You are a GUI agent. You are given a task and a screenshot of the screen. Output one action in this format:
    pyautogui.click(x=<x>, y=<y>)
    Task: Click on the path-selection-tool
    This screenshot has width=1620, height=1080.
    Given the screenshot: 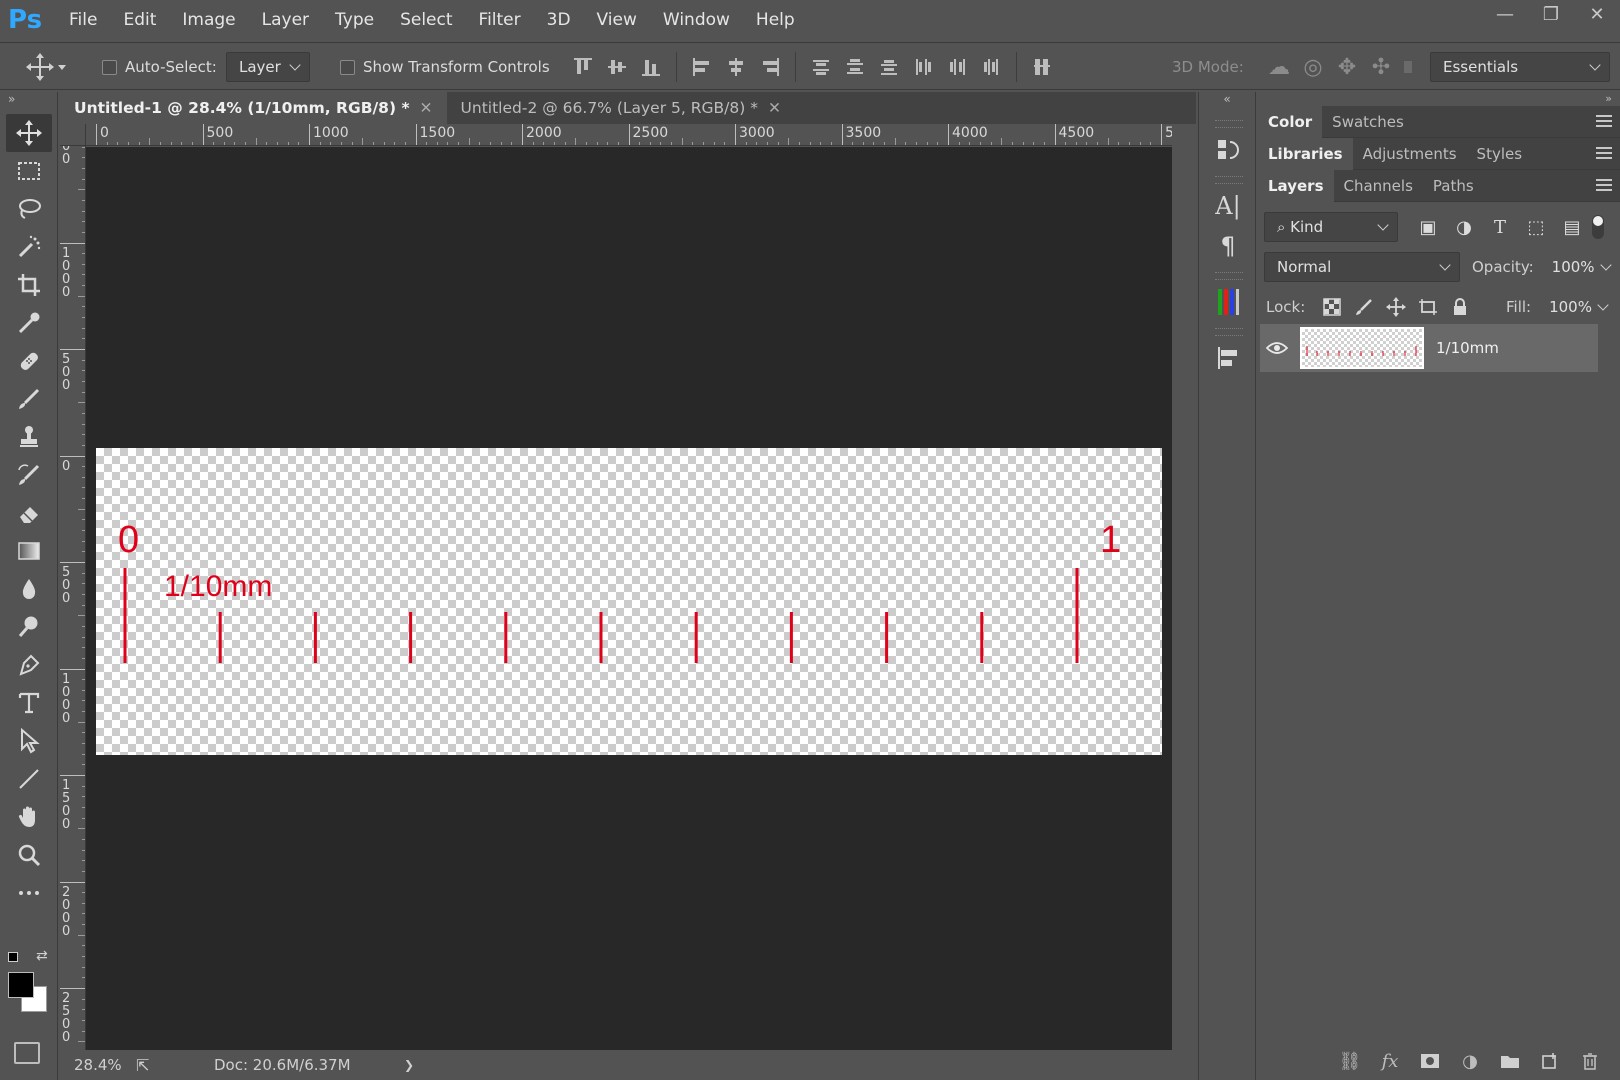 What is the action you would take?
    pyautogui.click(x=29, y=741)
    